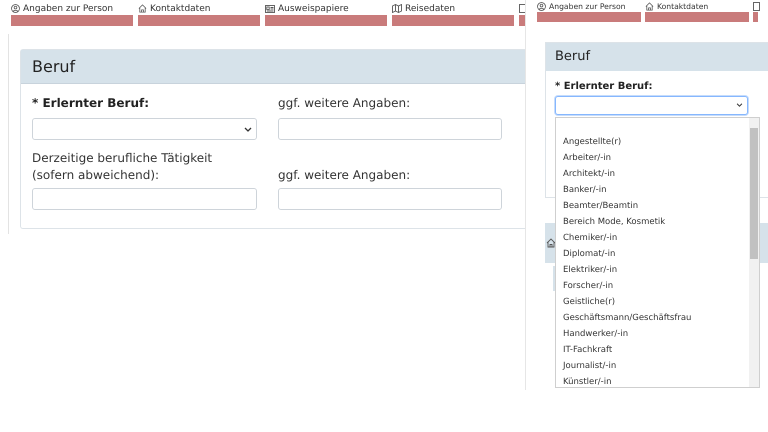 The image size is (768, 432). Describe the element at coordinates (270, 8) in the screenshot. I see `id-card-icon` at that location.